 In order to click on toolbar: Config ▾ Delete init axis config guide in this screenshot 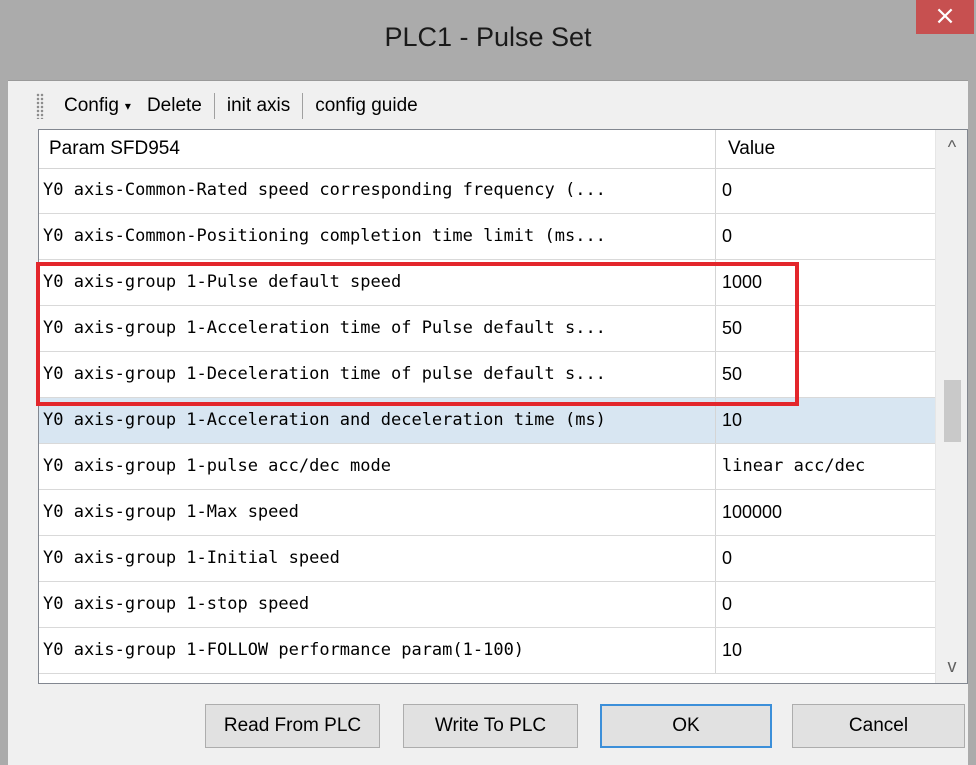, I will do `click(502, 106)`.